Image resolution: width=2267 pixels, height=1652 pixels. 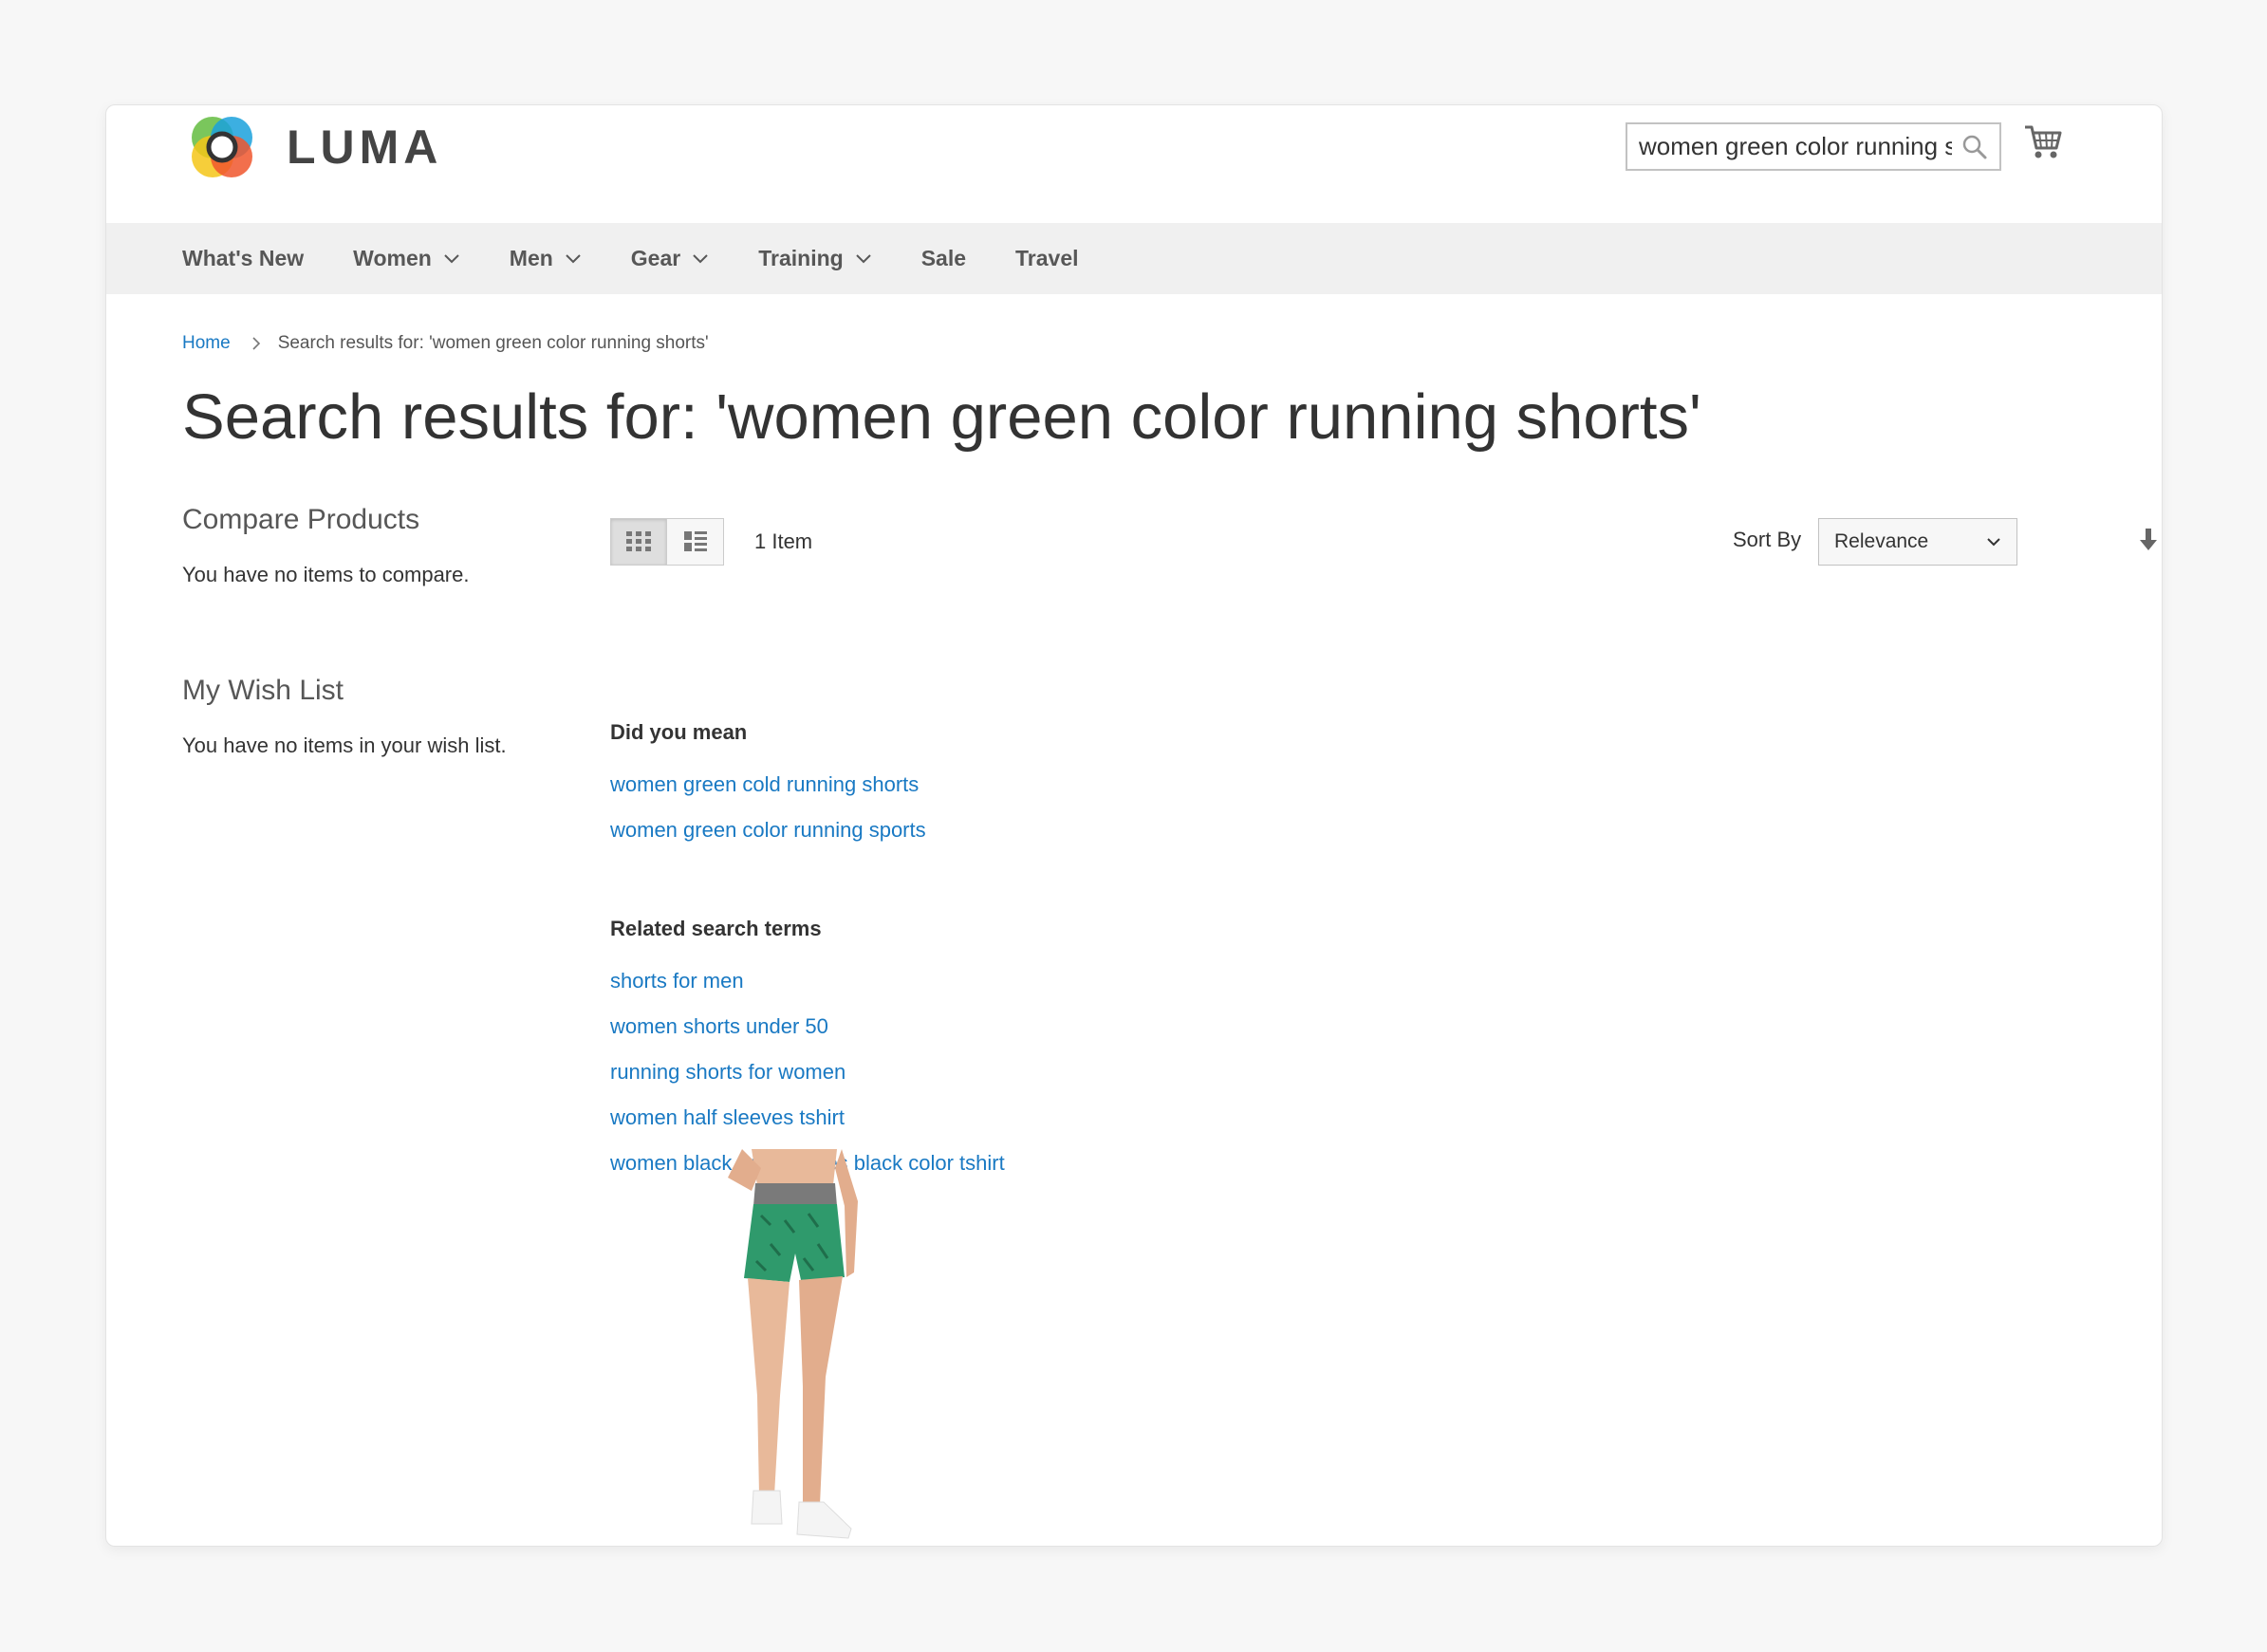 I want to click on grid-view-button, so click(x=638, y=542).